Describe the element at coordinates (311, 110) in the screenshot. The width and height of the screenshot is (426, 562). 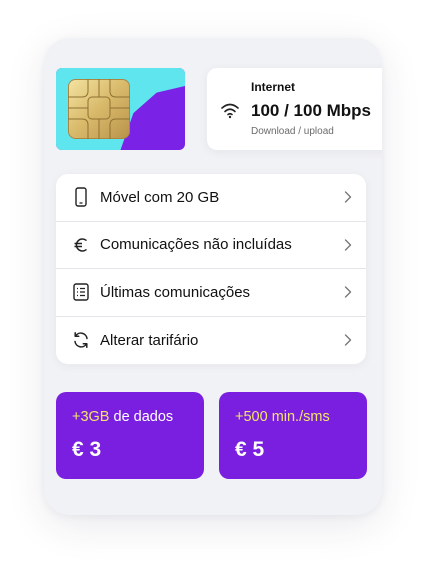
I see `internet-speed: 100 / 100 Mbps` at that location.